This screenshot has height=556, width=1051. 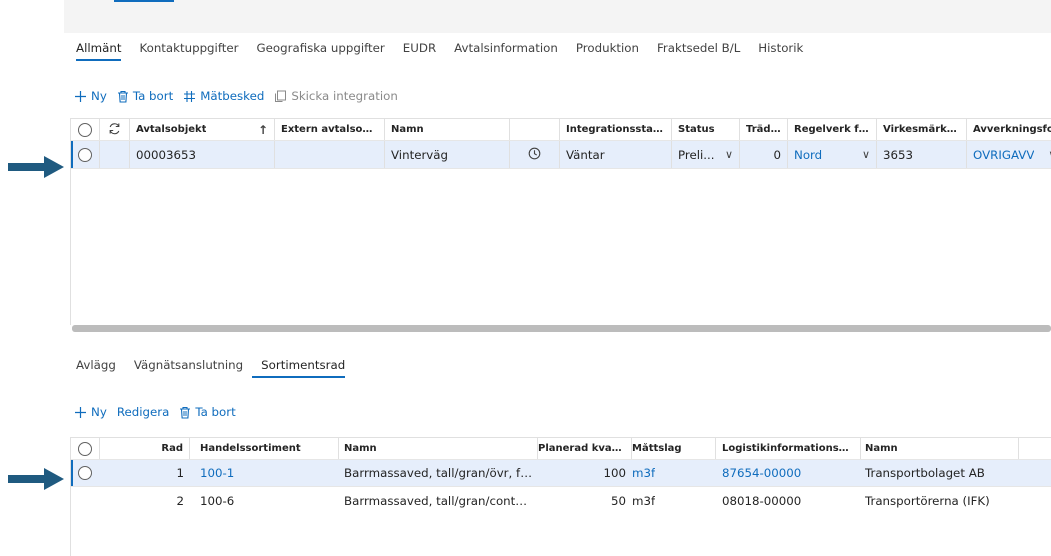 I want to click on top-strip, so click(x=557, y=16).